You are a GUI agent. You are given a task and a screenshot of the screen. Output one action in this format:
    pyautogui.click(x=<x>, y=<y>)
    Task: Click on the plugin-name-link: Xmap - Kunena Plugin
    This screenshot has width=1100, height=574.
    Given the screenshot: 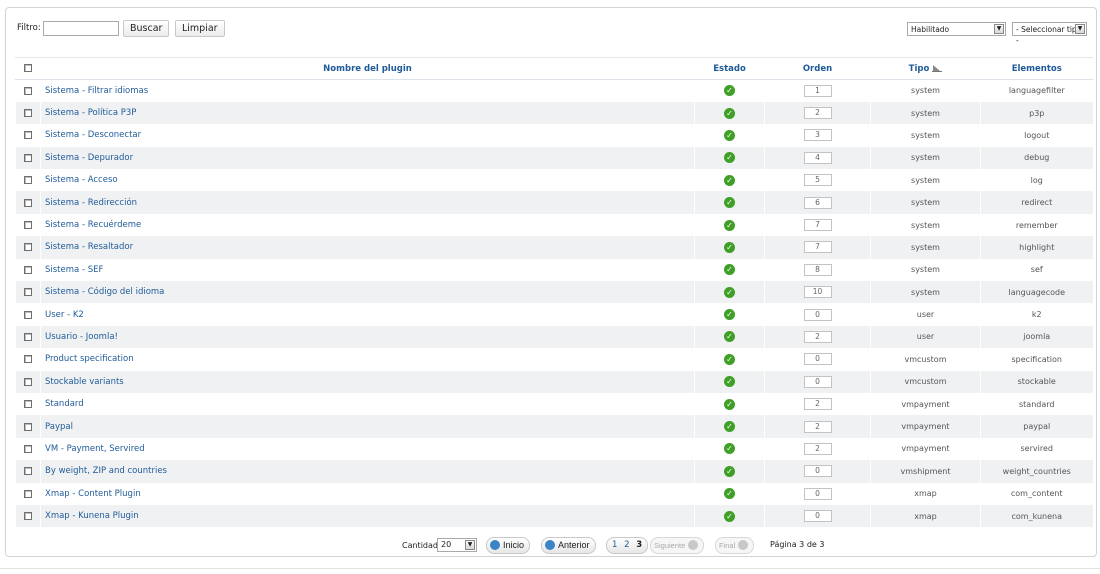 What is the action you would take?
    pyautogui.click(x=367, y=516)
    